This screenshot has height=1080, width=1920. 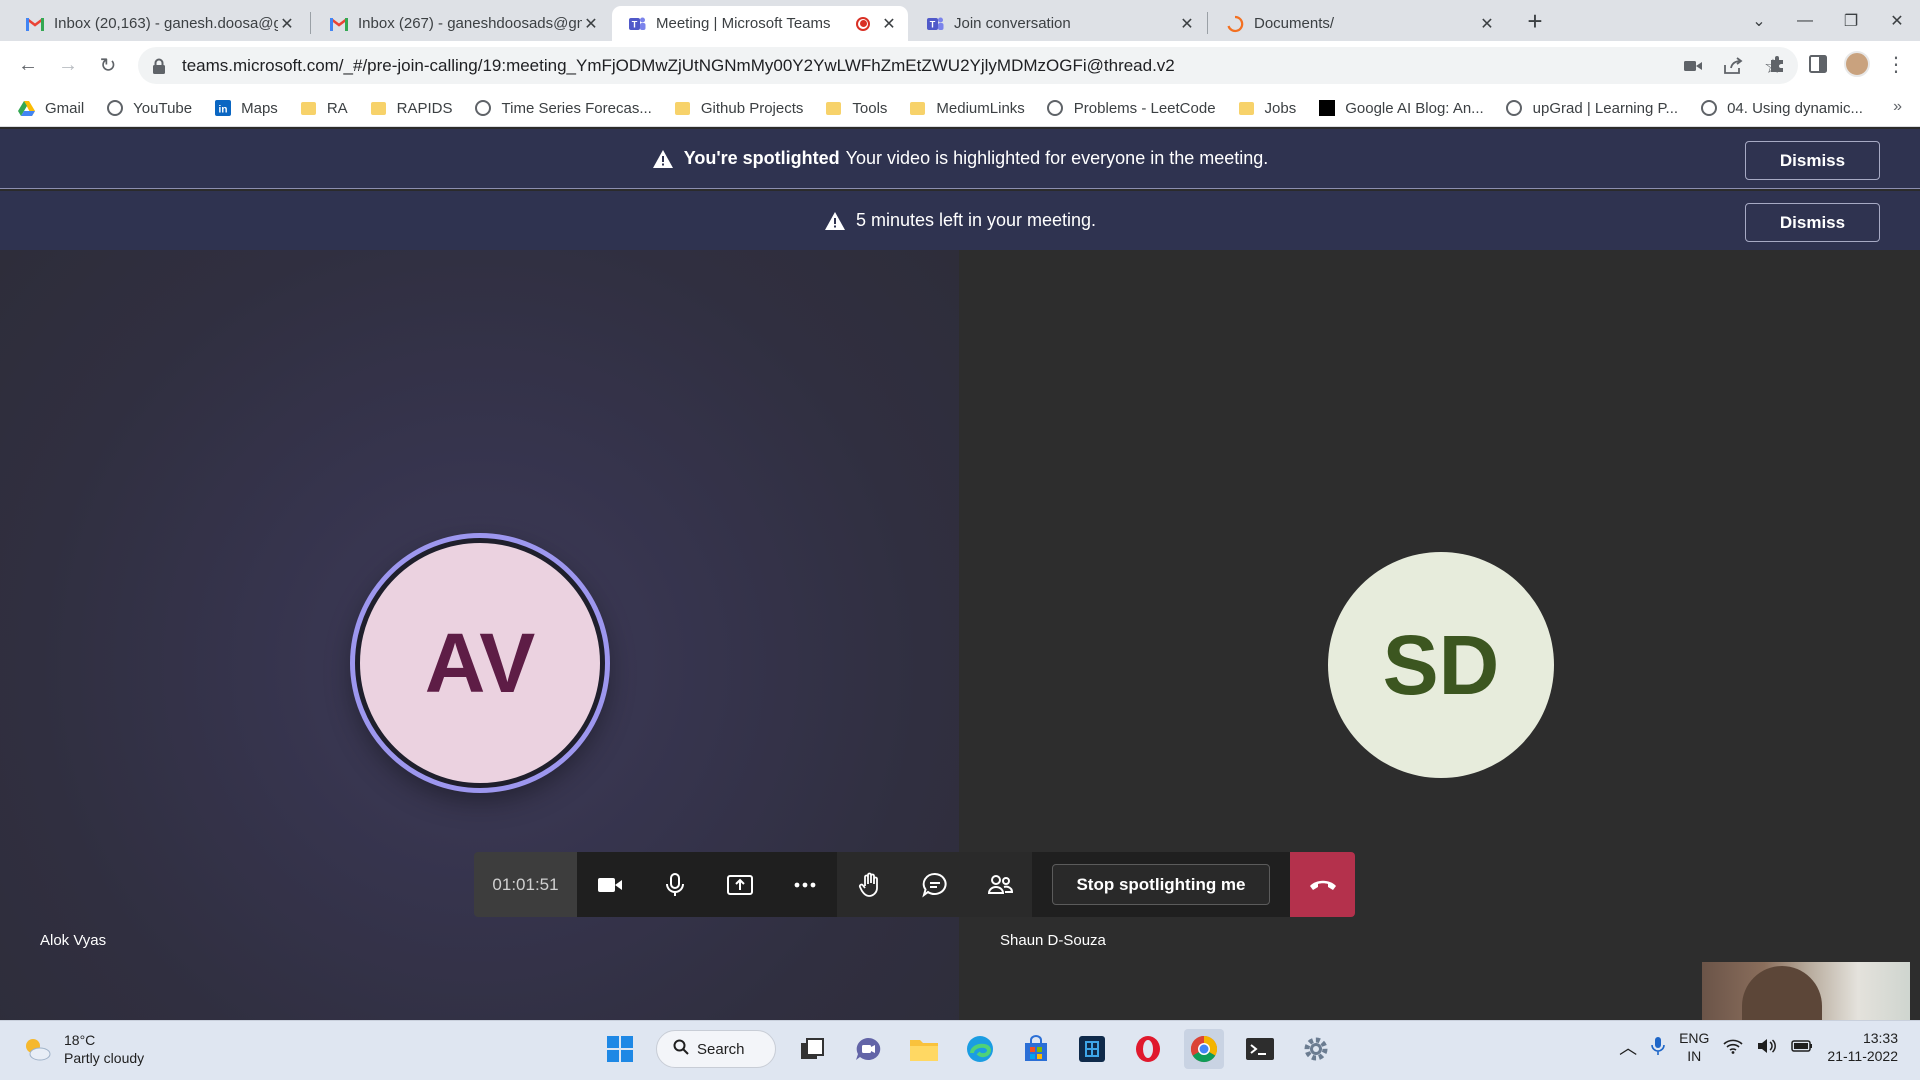 I want to click on microsoft-store-icon, so click(x=1036, y=1049).